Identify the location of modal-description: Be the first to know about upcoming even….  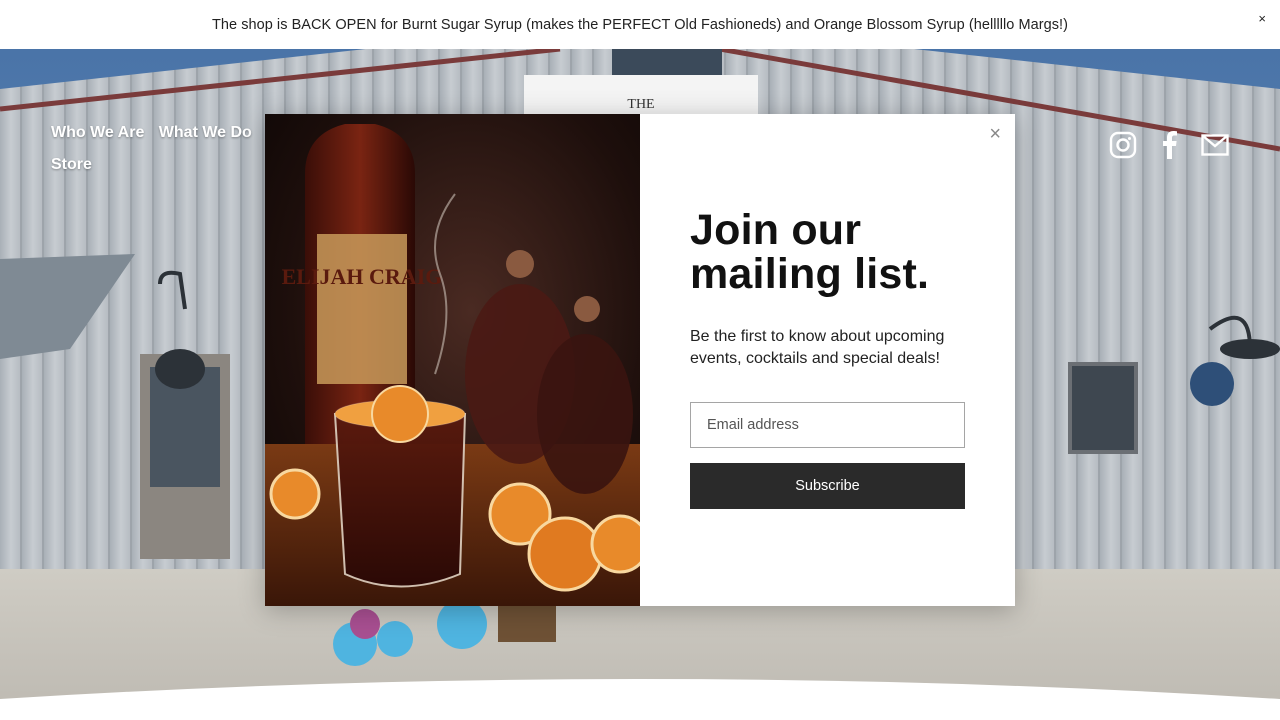
(817, 347).